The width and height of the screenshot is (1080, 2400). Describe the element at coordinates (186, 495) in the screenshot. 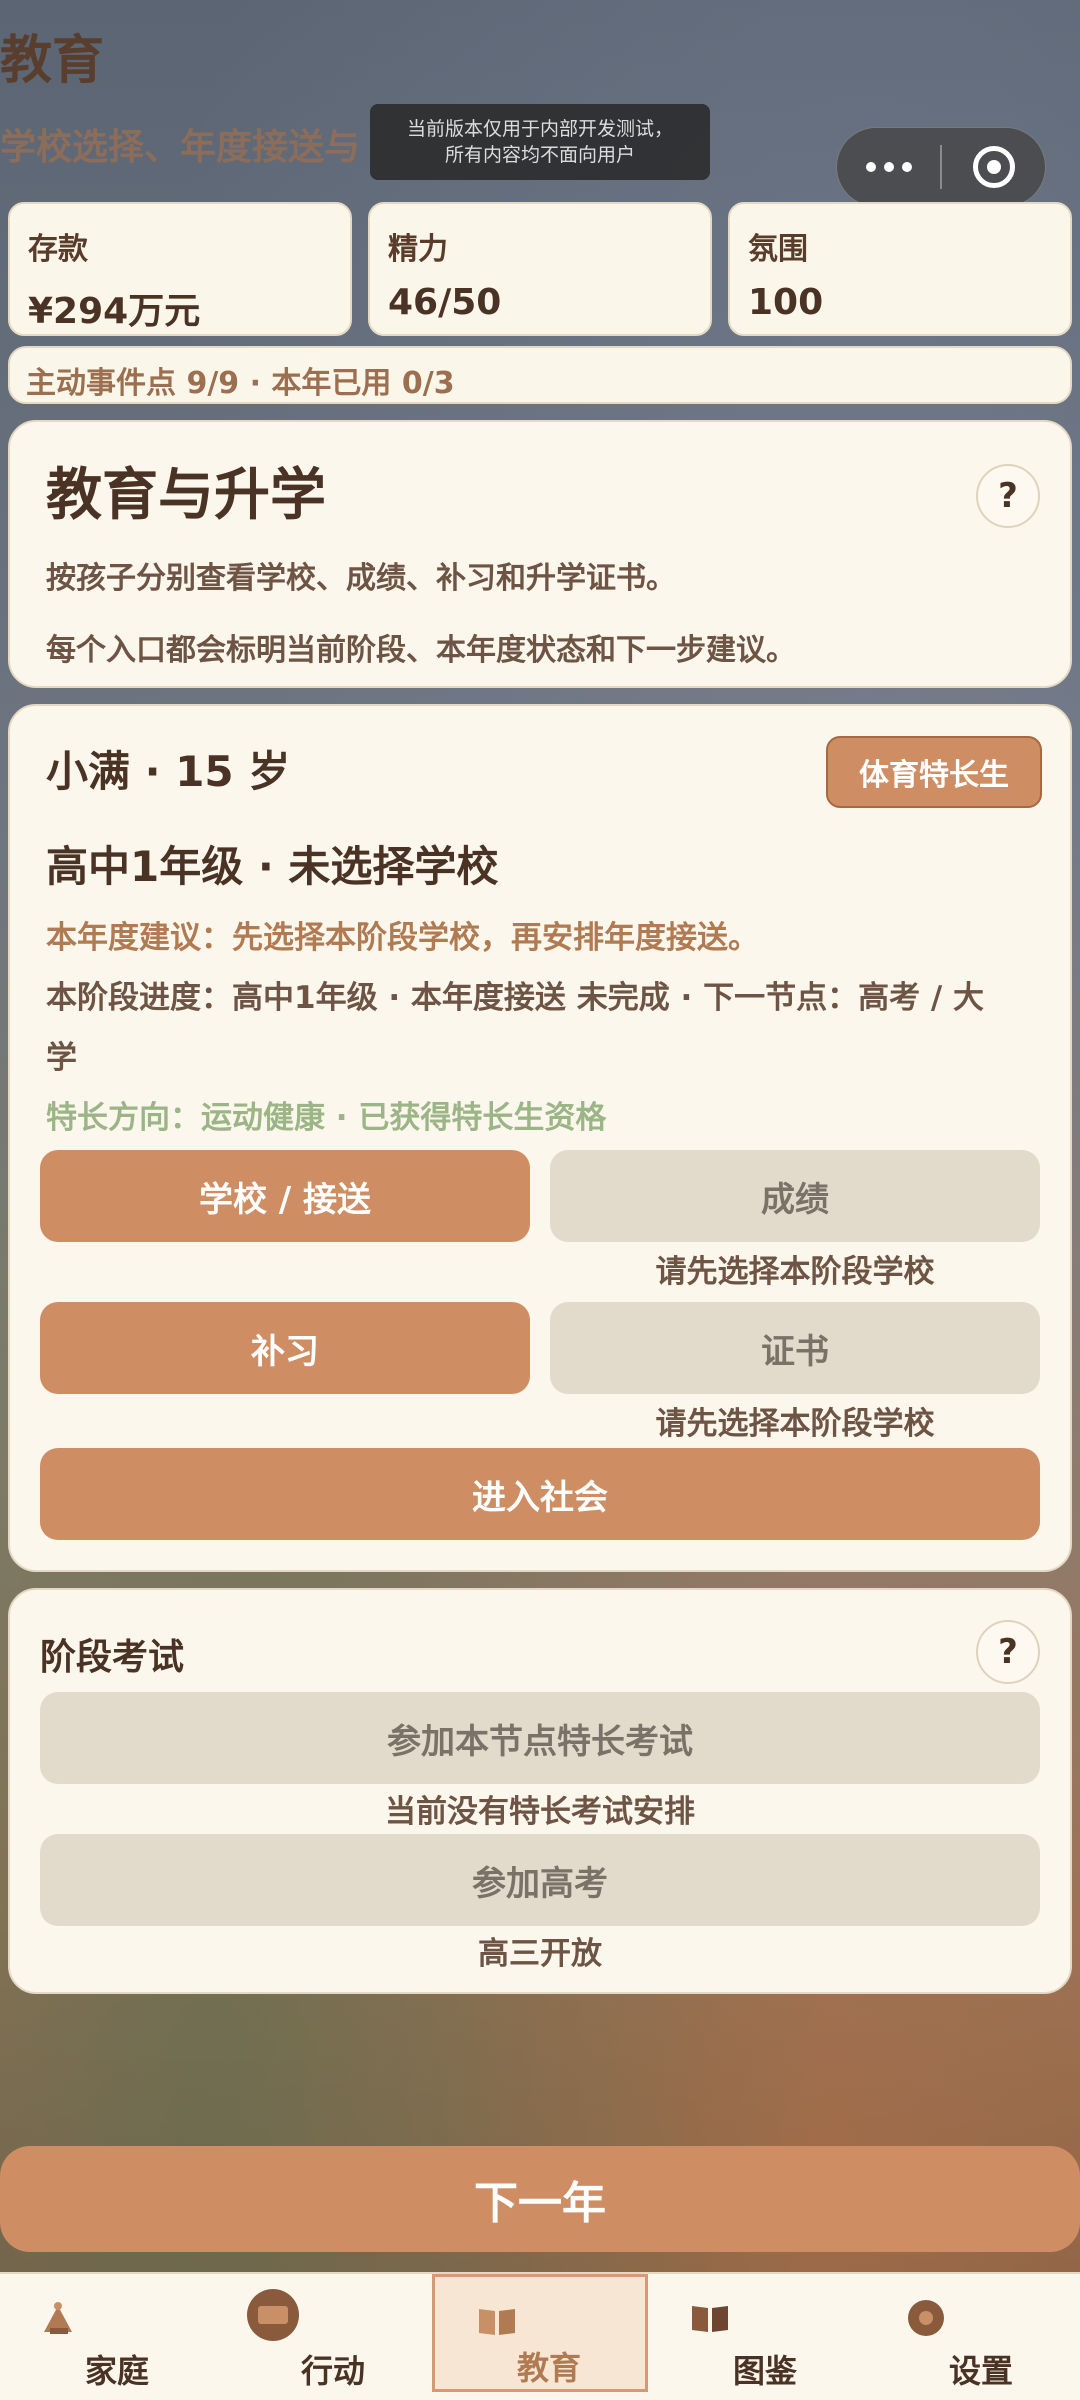

I see `section-title: 教育与升学` at that location.